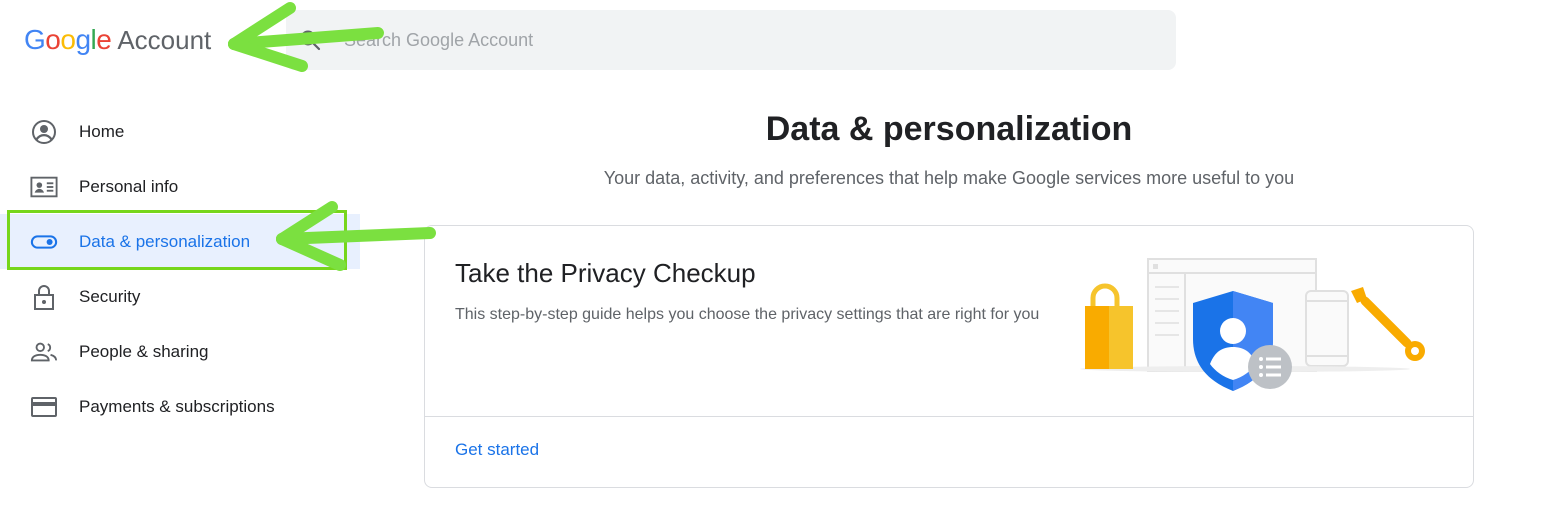 The width and height of the screenshot is (1542, 508). I want to click on search-input, so click(694, 40).